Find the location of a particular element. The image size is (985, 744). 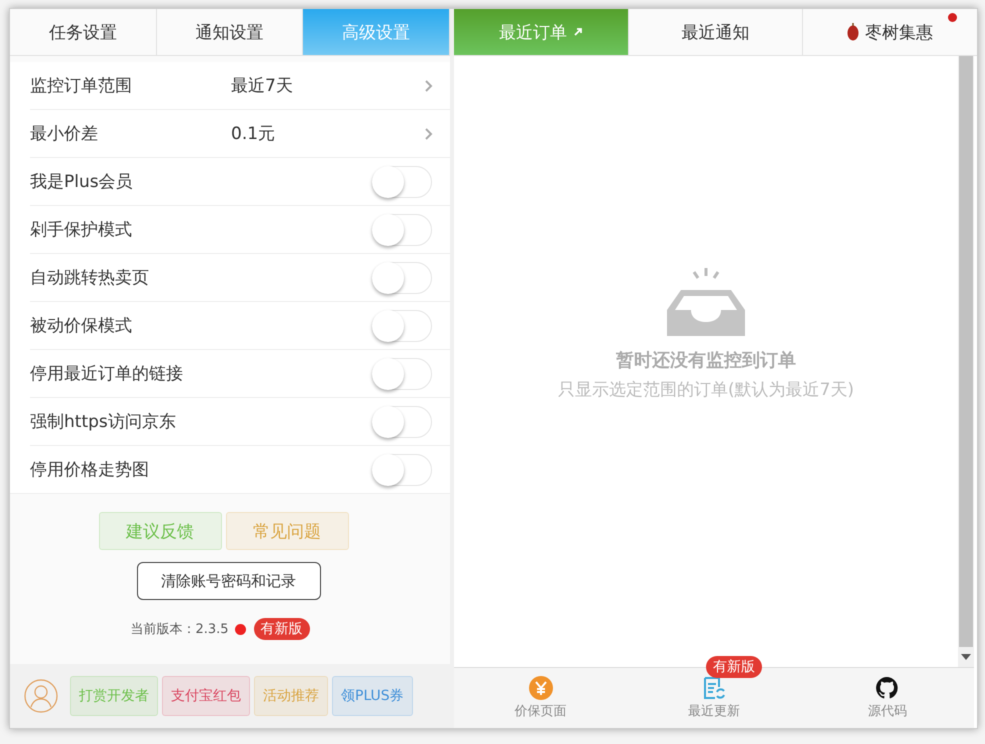

external-link-icon is located at coordinates (577, 32).